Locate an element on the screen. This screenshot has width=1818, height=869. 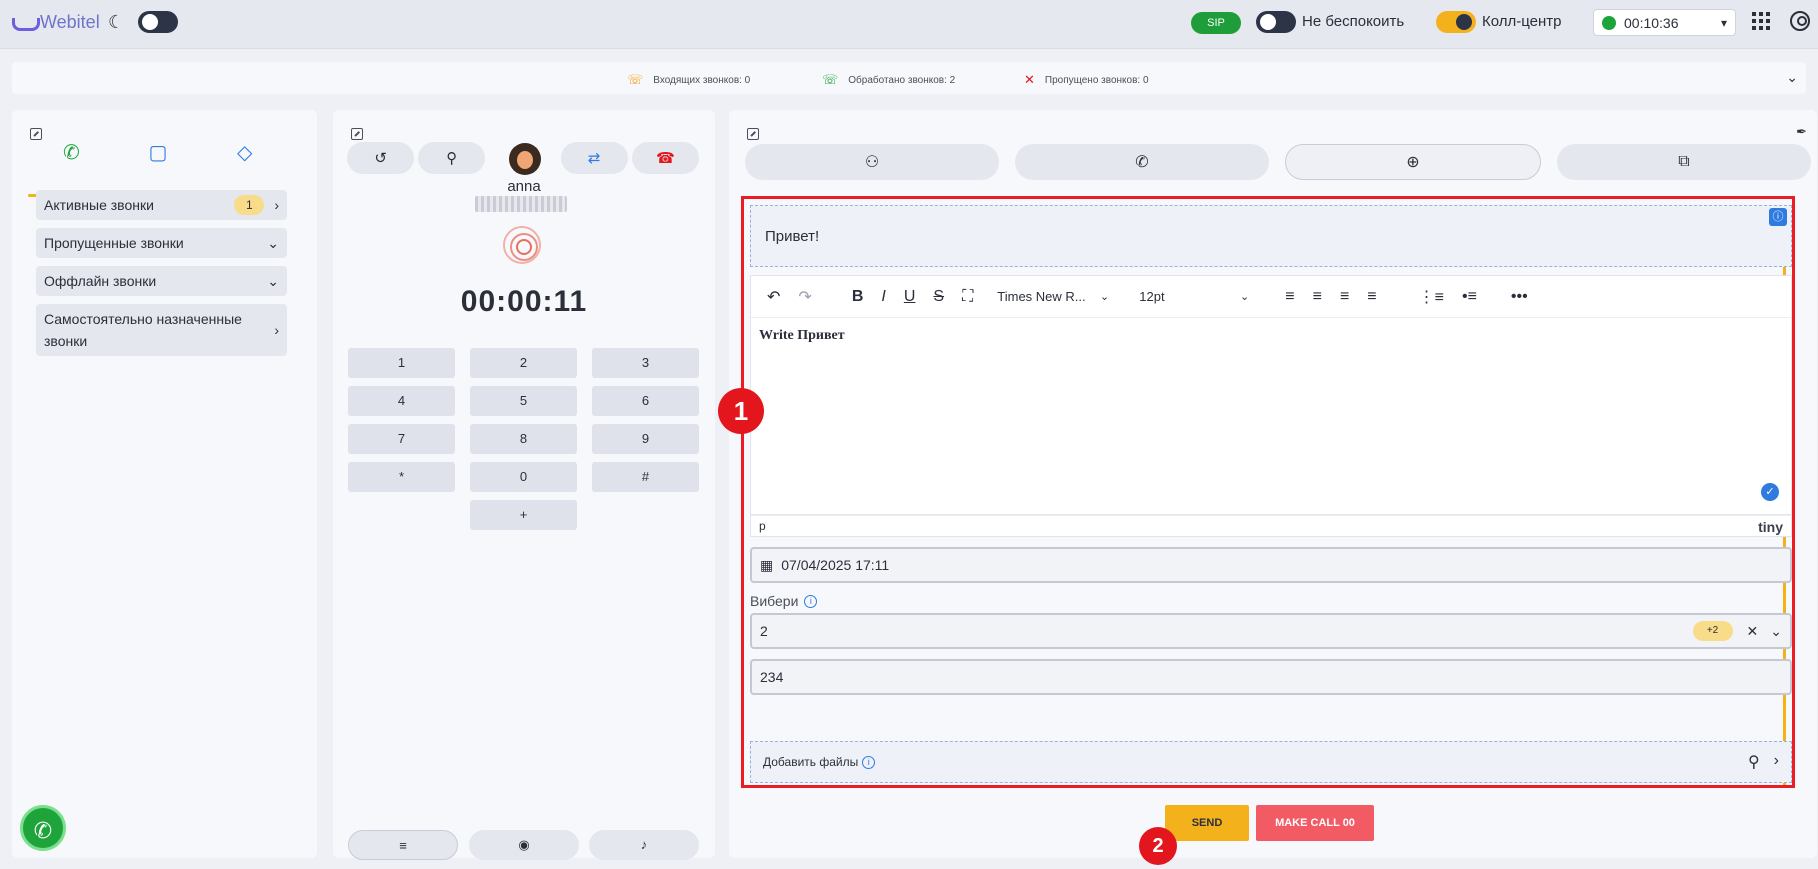
paperclip-icon: ⚲ is located at coordinates (1754, 762).